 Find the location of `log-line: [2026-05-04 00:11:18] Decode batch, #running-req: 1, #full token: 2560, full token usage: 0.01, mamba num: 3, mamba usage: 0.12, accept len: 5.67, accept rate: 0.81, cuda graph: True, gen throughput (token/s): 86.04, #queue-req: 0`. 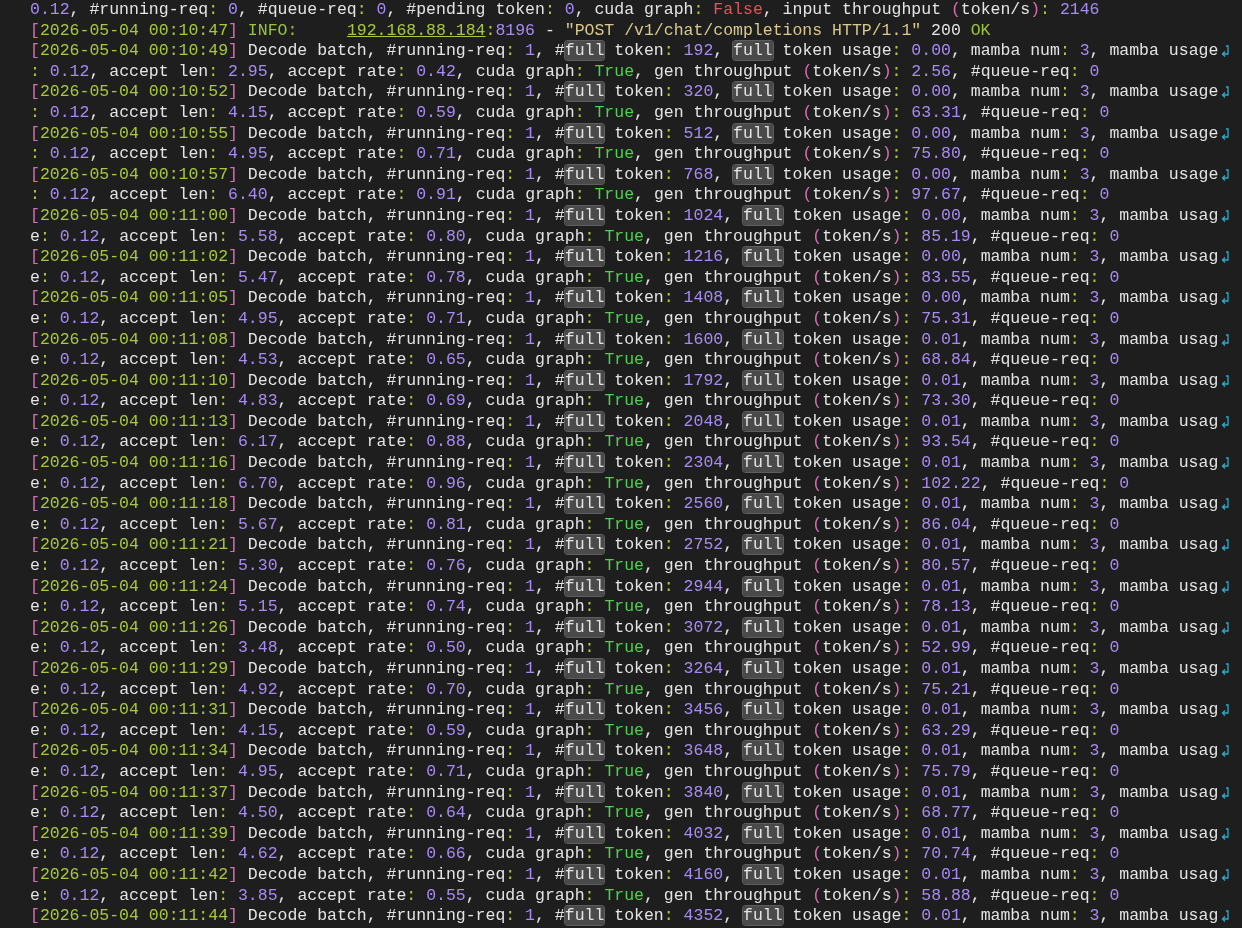

log-line: [2026-05-04 00:11:18] Decode batch, #running-req: 1, #full token: 2560, full token usage: 0.01, mamba num: 3, mamba usage: 0.12, accept len: 5.67, accept rate: 0.81, cuda graph: True, gen throughput (token/s): 86.04, #queue-req: 0 is located at coordinates (625, 515).